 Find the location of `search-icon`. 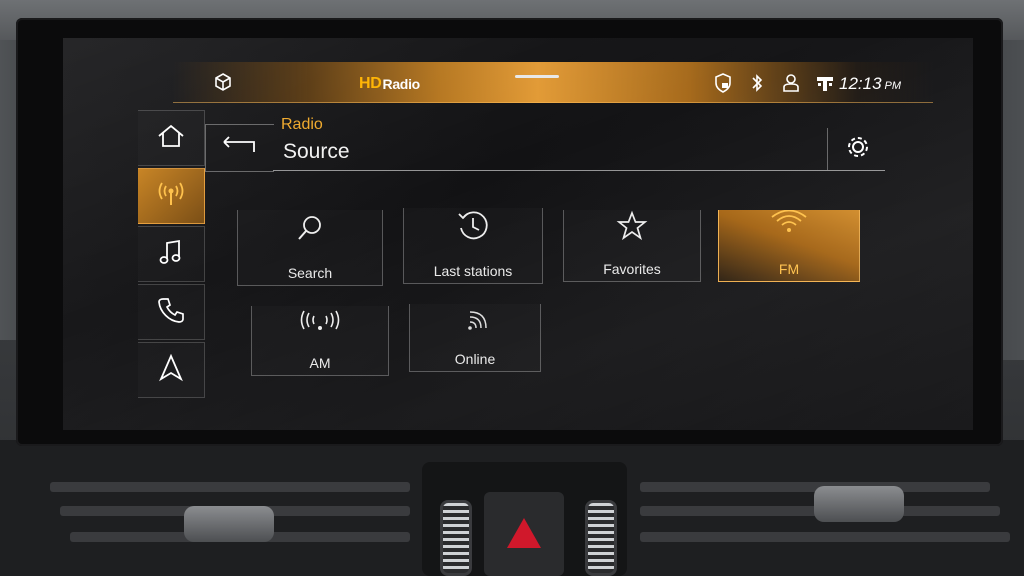

search-icon is located at coordinates (310, 229).